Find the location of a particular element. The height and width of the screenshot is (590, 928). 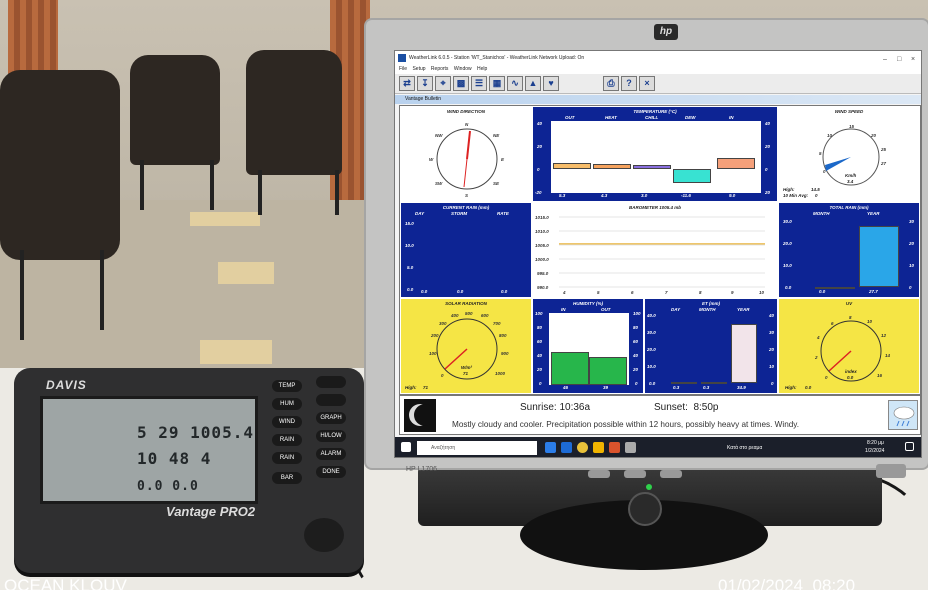

console-key-hilow: HI/LOW is located at coordinates (331, 436).